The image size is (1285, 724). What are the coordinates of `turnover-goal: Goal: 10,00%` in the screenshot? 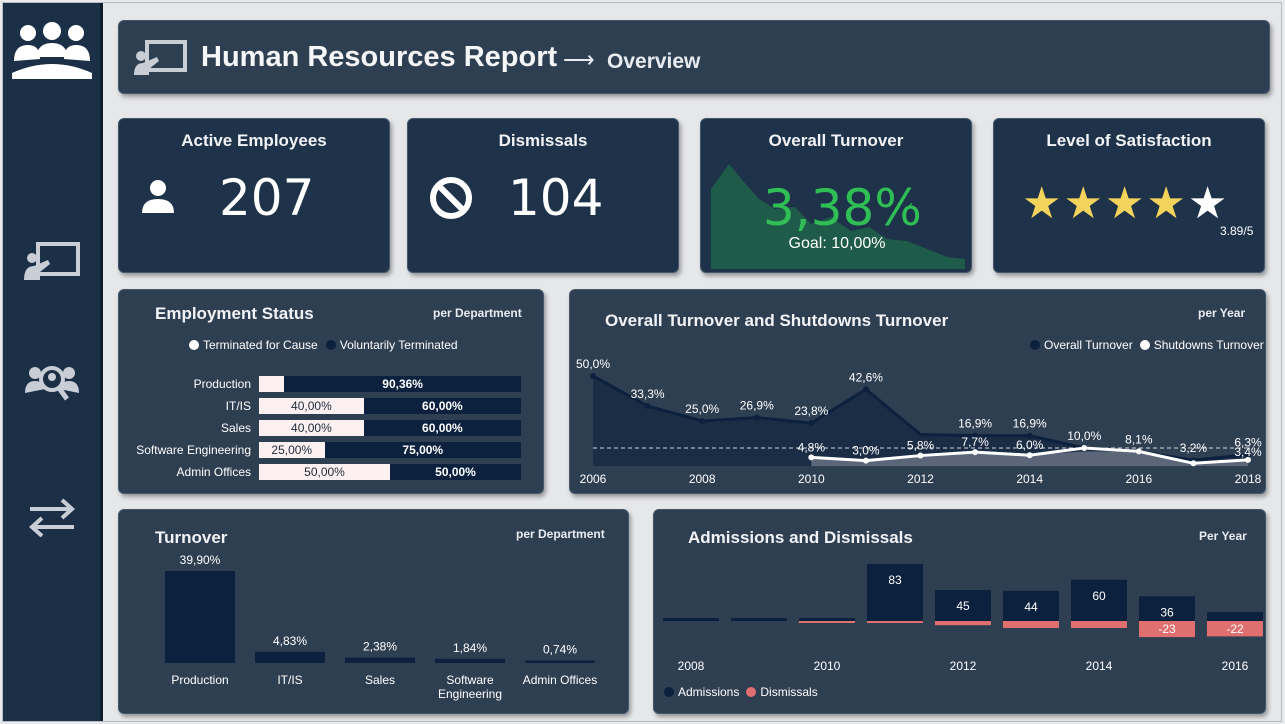 It's located at (837, 243).